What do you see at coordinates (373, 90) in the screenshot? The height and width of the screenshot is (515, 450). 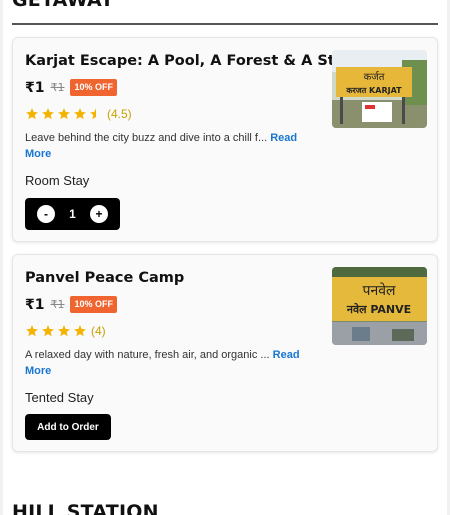 I see `sign-text-line2: करजत KARJAT` at bounding box center [373, 90].